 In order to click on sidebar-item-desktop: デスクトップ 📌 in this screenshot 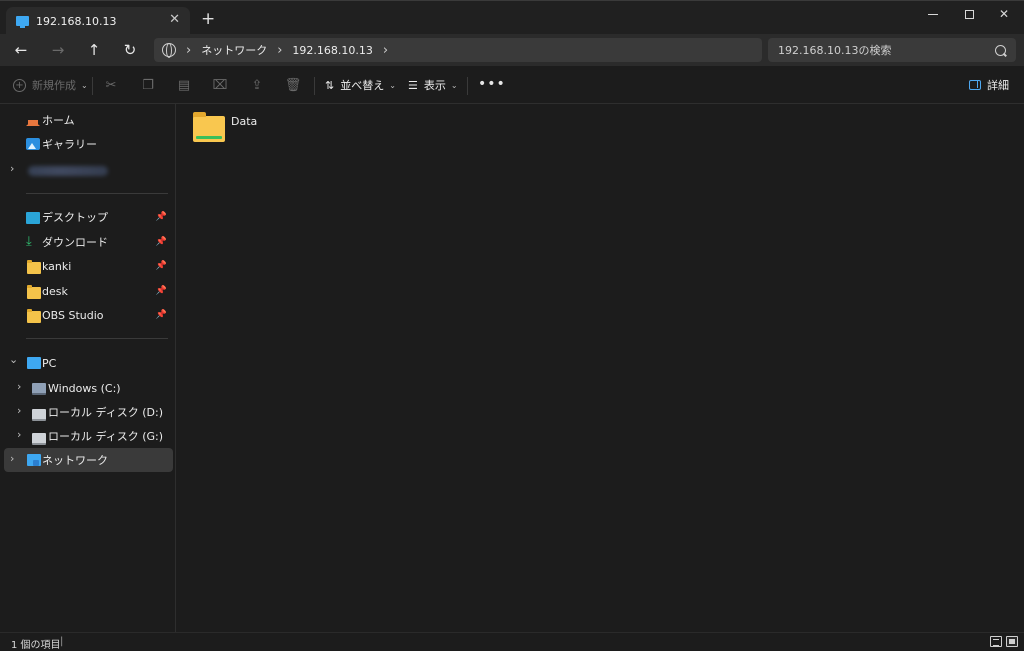, I will do `click(88, 217)`.